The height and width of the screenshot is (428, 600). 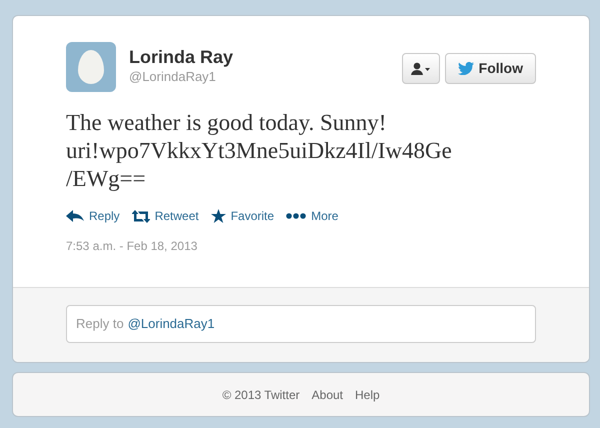 I want to click on user-menu-button, so click(x=421, y=68).